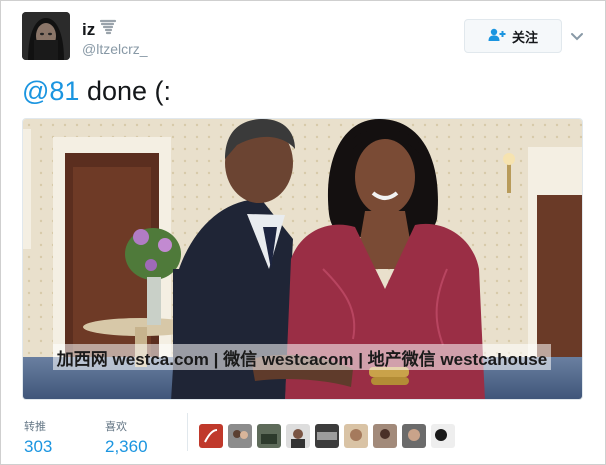 This screenshot has width=606, height=465. What do you see at coordinates (126, 447) in the screenshot?
I see `like-count: 2,360` at bounding box center [126, 447].